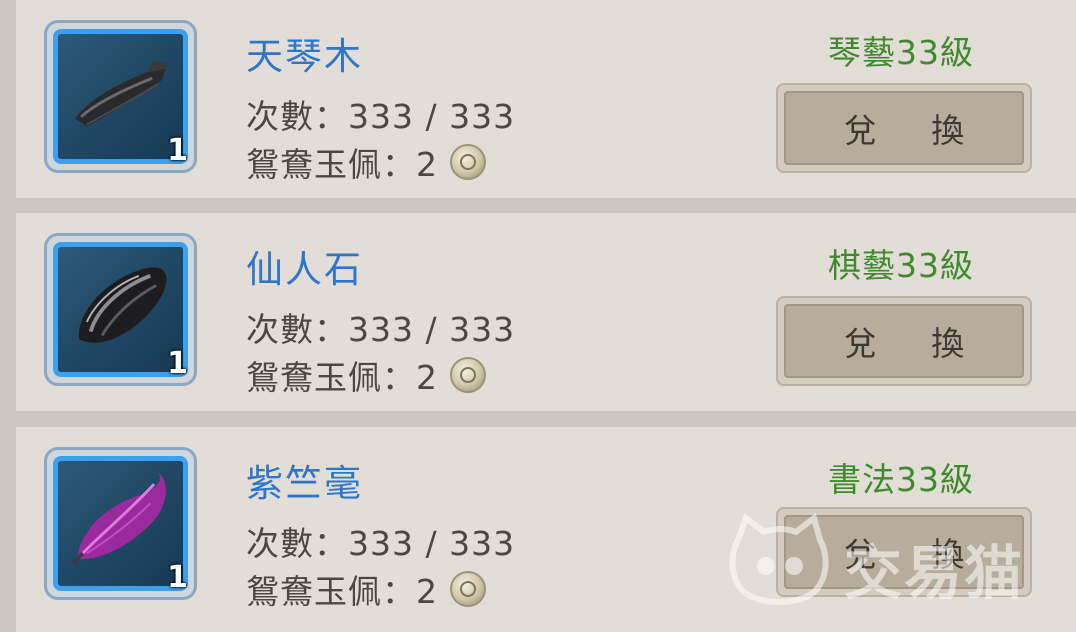 The width and height of the screenshot is (1076, 632). I want to click on item-name: 仙人石, so click(304, 269).